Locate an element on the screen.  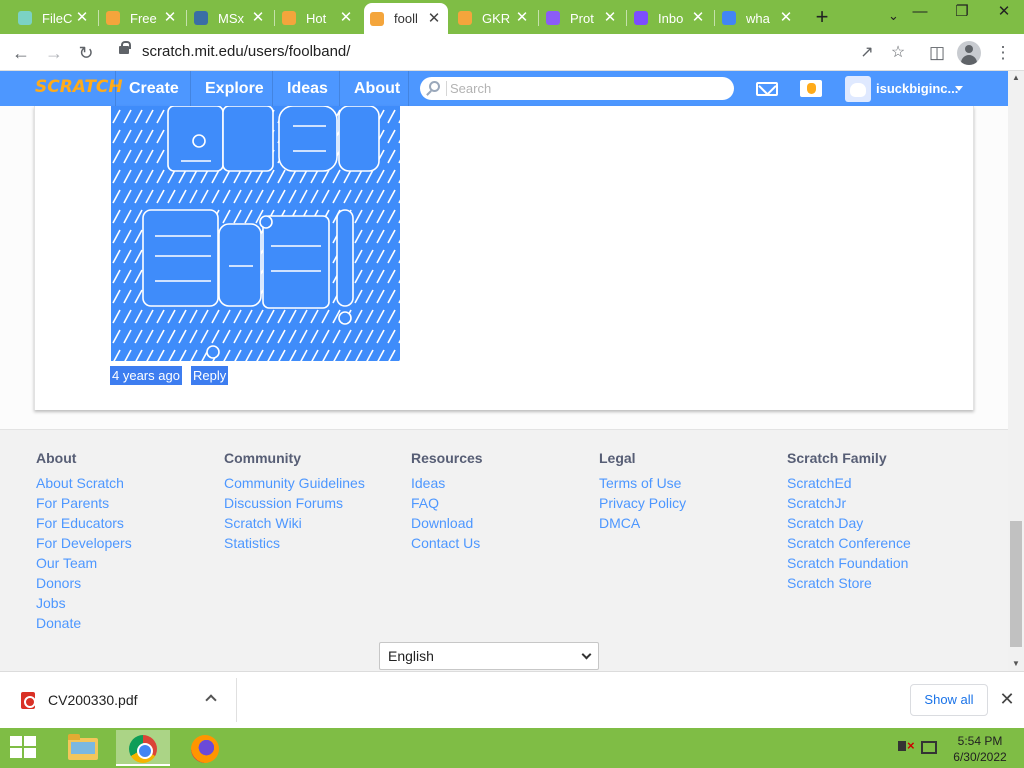
browser-tab: fooll ✕ is located at coordinates (406, 18).